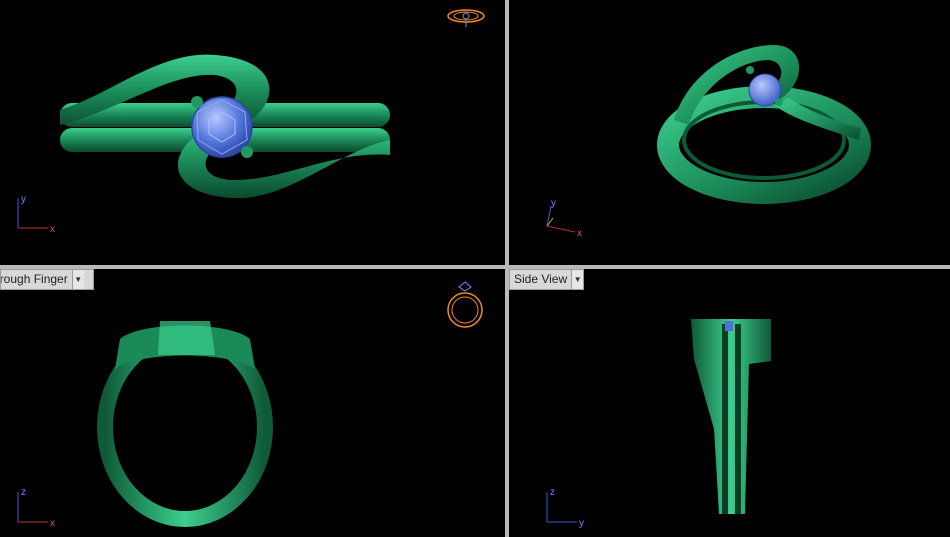 Image resolution: width=950 pixels, height=537 pixels. What do you see at coordinates (564, 218) in the screenshot?
I see `axis-triad-perspective: y x` at bounding box center [564, 218].